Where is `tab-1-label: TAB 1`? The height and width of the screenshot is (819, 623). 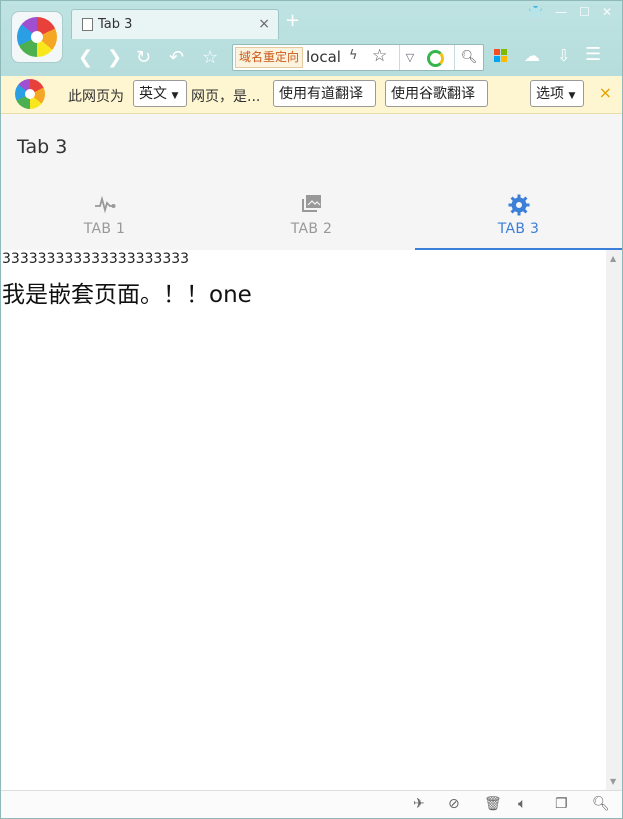 tab-1-label: TAB 1 is located at coordinates (104, 229).